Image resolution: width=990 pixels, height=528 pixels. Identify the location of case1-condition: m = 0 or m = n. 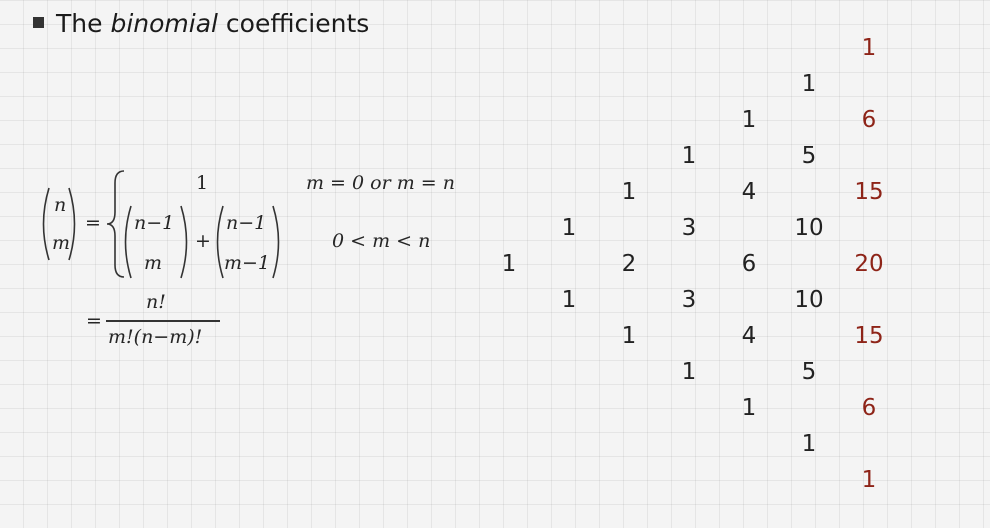
(380, 183).